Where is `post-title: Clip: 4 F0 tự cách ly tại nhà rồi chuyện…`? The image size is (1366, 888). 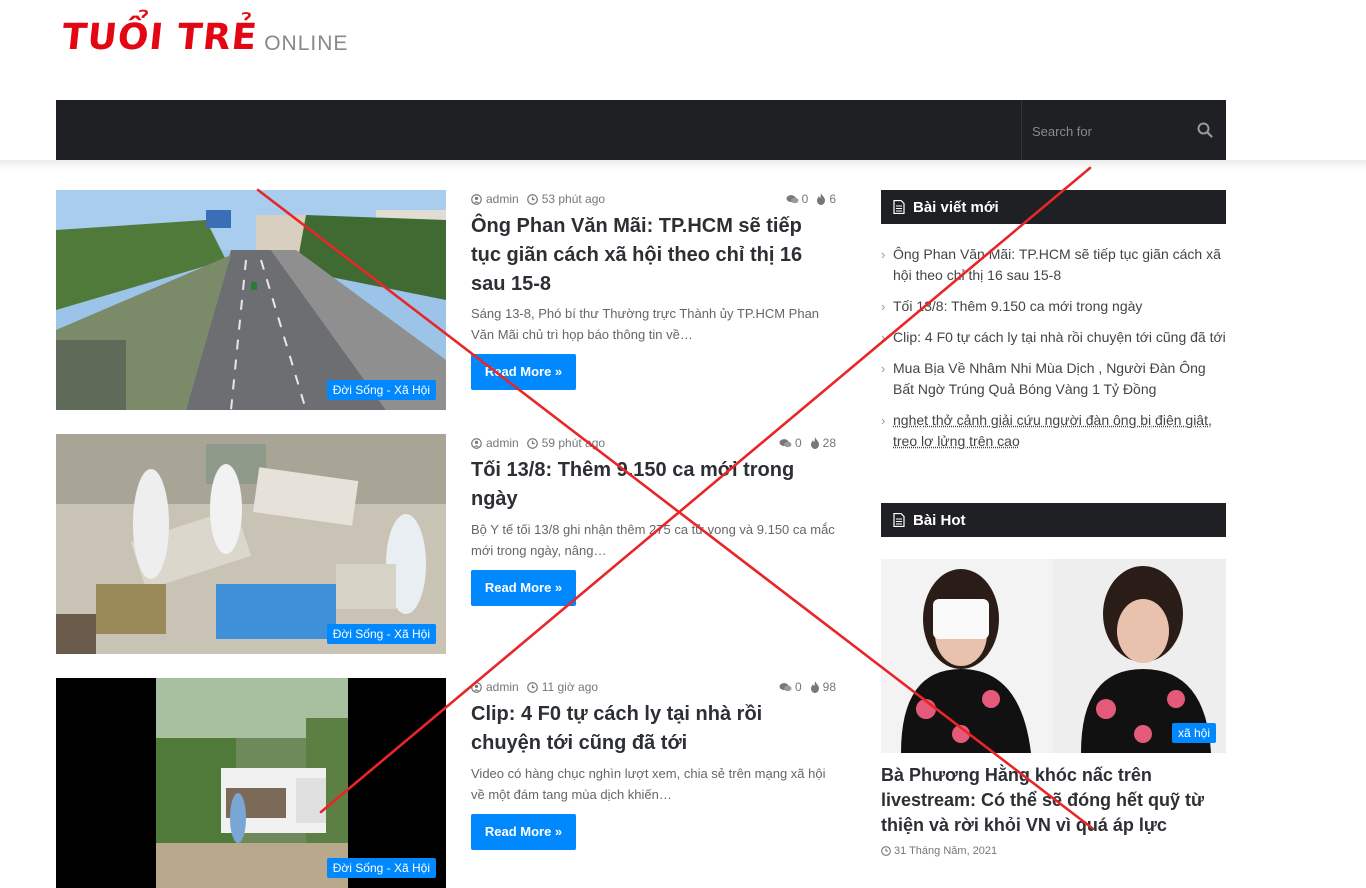
post-title: Clip: 4 F0 tự cách ly tại nhà rồi chuyện… is located at coordinates (646, 729).